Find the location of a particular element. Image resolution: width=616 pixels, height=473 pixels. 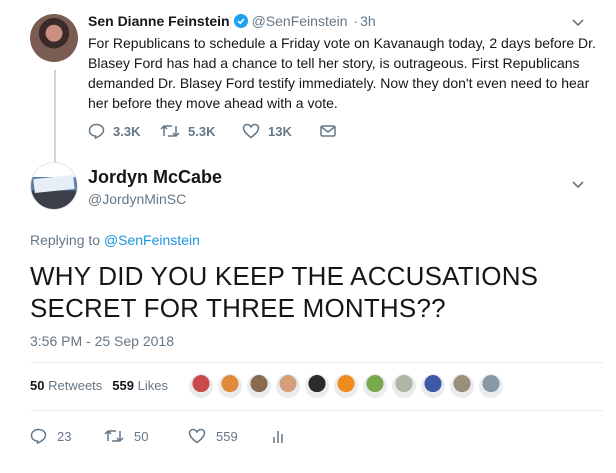

replying-to-line: Replying to @SenFeinstein is located at coordinates (115, 240).